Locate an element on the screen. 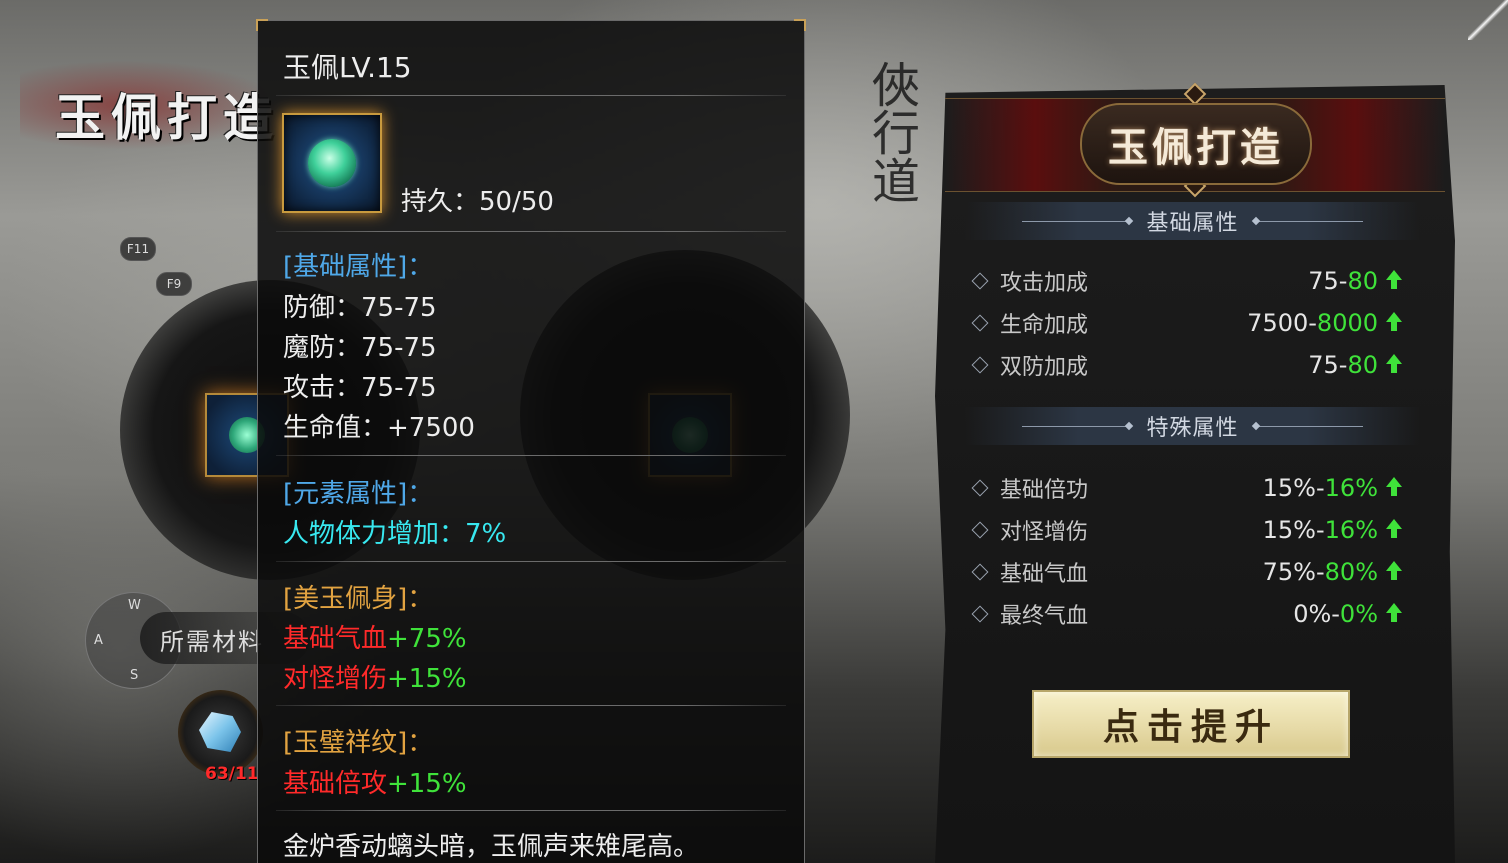  compass-west-label: A is located at coordinates (98, 640).